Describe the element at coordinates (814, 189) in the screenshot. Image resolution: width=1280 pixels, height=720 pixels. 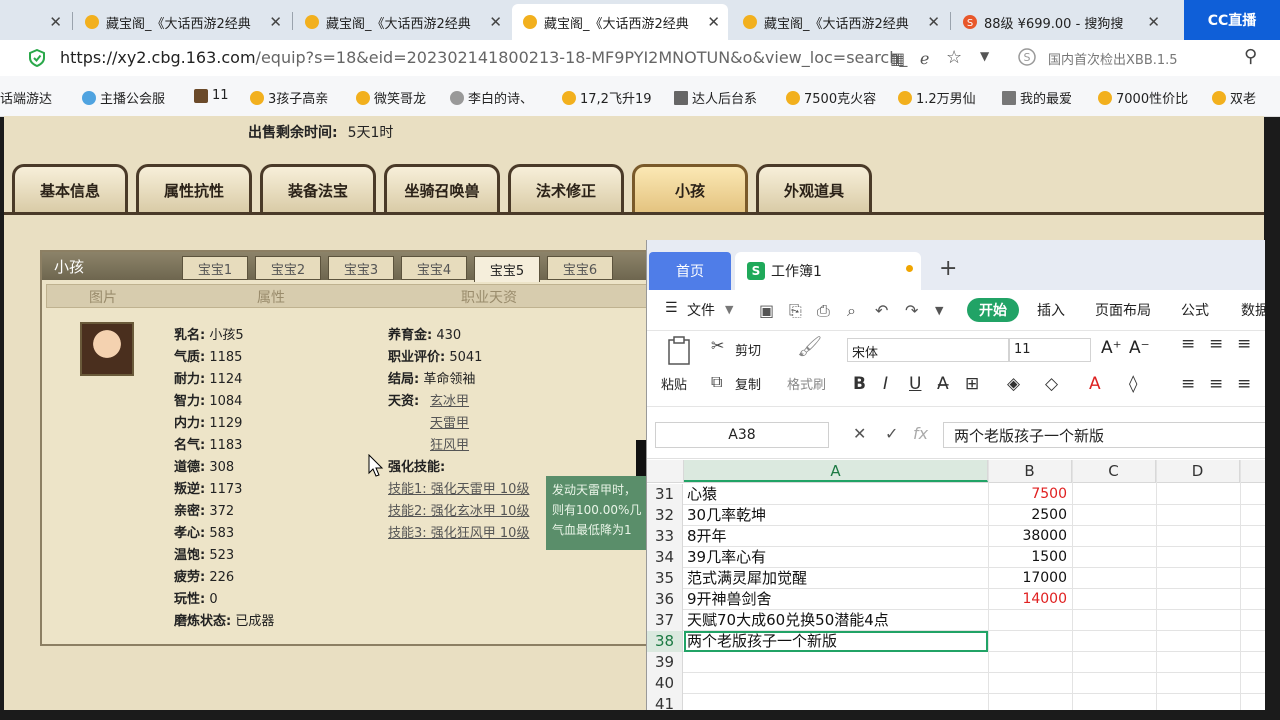
I see `tab-appearance: 外观道具` at that location.